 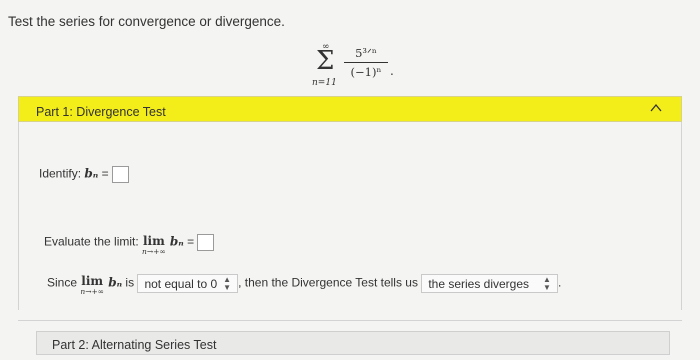 I want to click on identify-equals: =, so click(x=105, y=173).